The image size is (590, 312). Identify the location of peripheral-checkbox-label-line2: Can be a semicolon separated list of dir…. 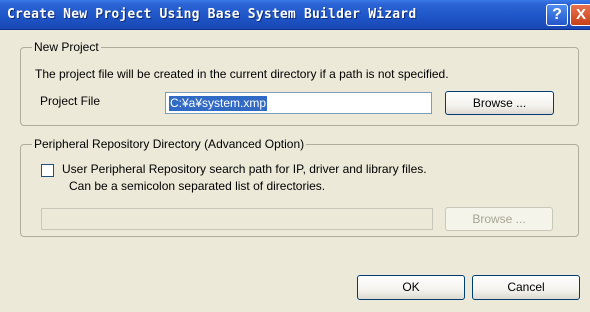
(197, 186).